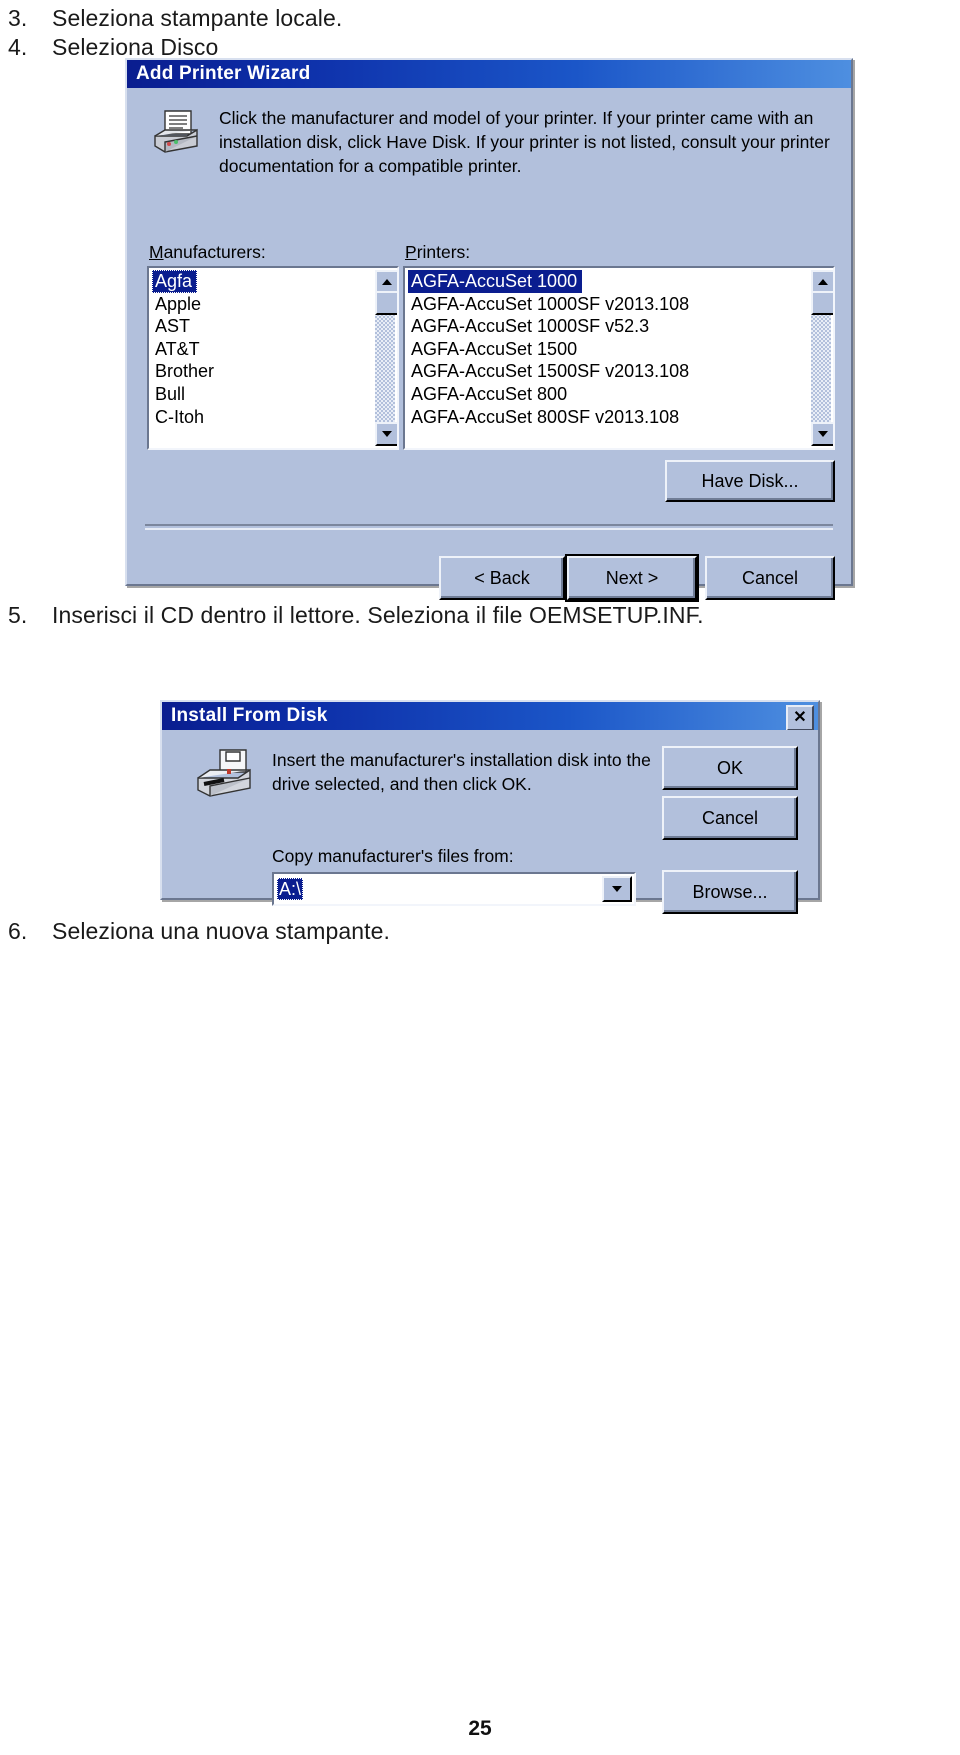 The width and height of the screenshot is (960, 1755). Describe the element at coordinates (609, 349) in the screenshot. I see `printer-item-accuset-1500: AGFA-AccuSet 1500` at that location.